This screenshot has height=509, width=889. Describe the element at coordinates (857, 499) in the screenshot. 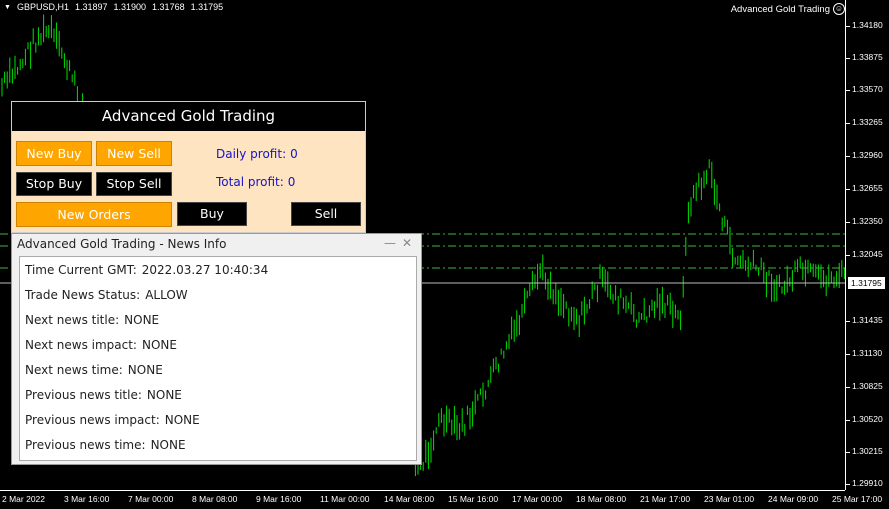

I see `time-tick: 25 Mar 17:00` at that location.